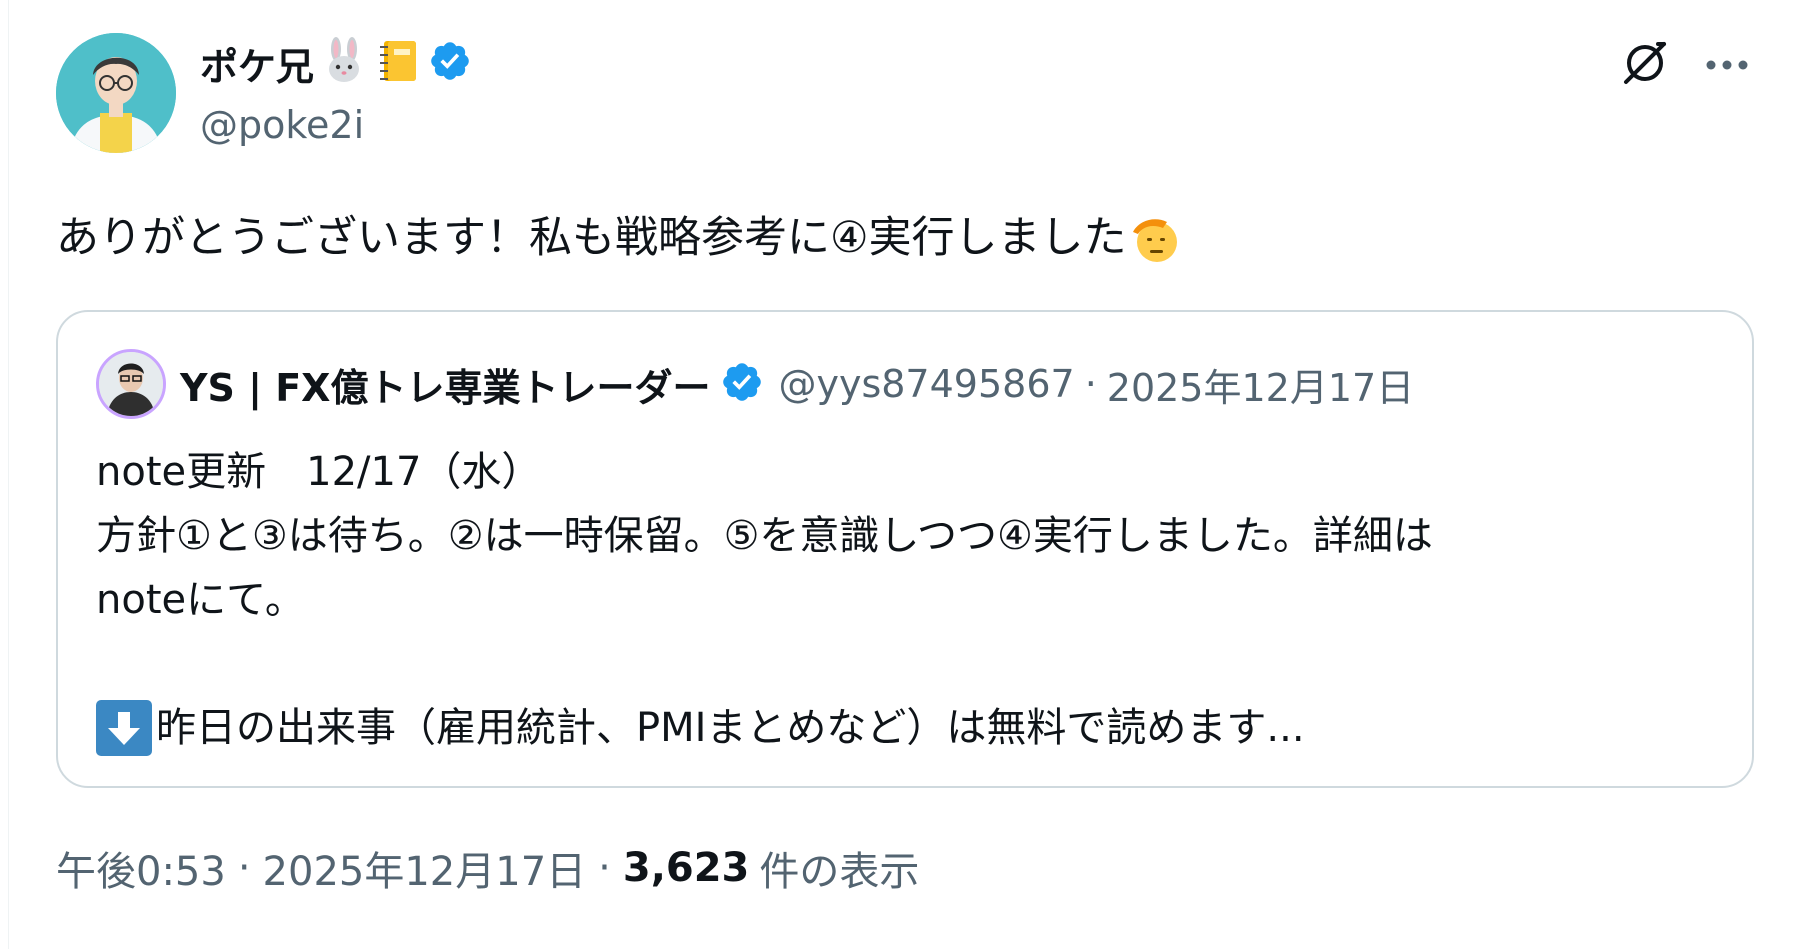 This screenshot has height=949, width=1808. What do you see at coordinates (344, 63) in the screenshot?
I see `rabbit-face-icon` at bounding box center [344, 63].